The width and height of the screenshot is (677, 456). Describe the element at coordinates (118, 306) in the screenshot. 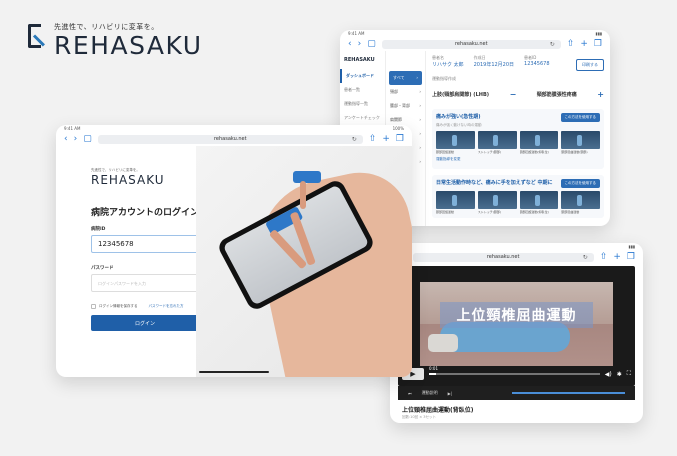

I see `remember-label: ログイン情報を保存する` at that location.